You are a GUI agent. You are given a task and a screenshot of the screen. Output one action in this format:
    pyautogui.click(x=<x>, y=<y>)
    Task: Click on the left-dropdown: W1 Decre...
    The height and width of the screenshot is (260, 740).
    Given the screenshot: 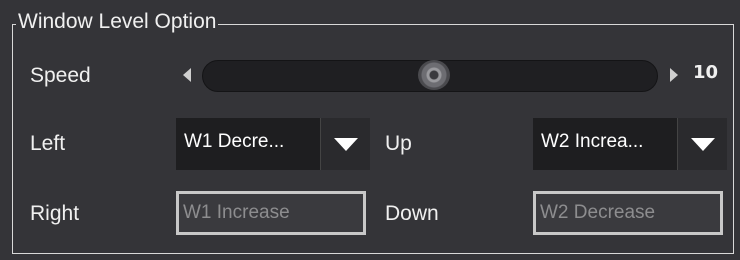 What is the action you would take?
    pyautogui.click(x=273, y=144)
    